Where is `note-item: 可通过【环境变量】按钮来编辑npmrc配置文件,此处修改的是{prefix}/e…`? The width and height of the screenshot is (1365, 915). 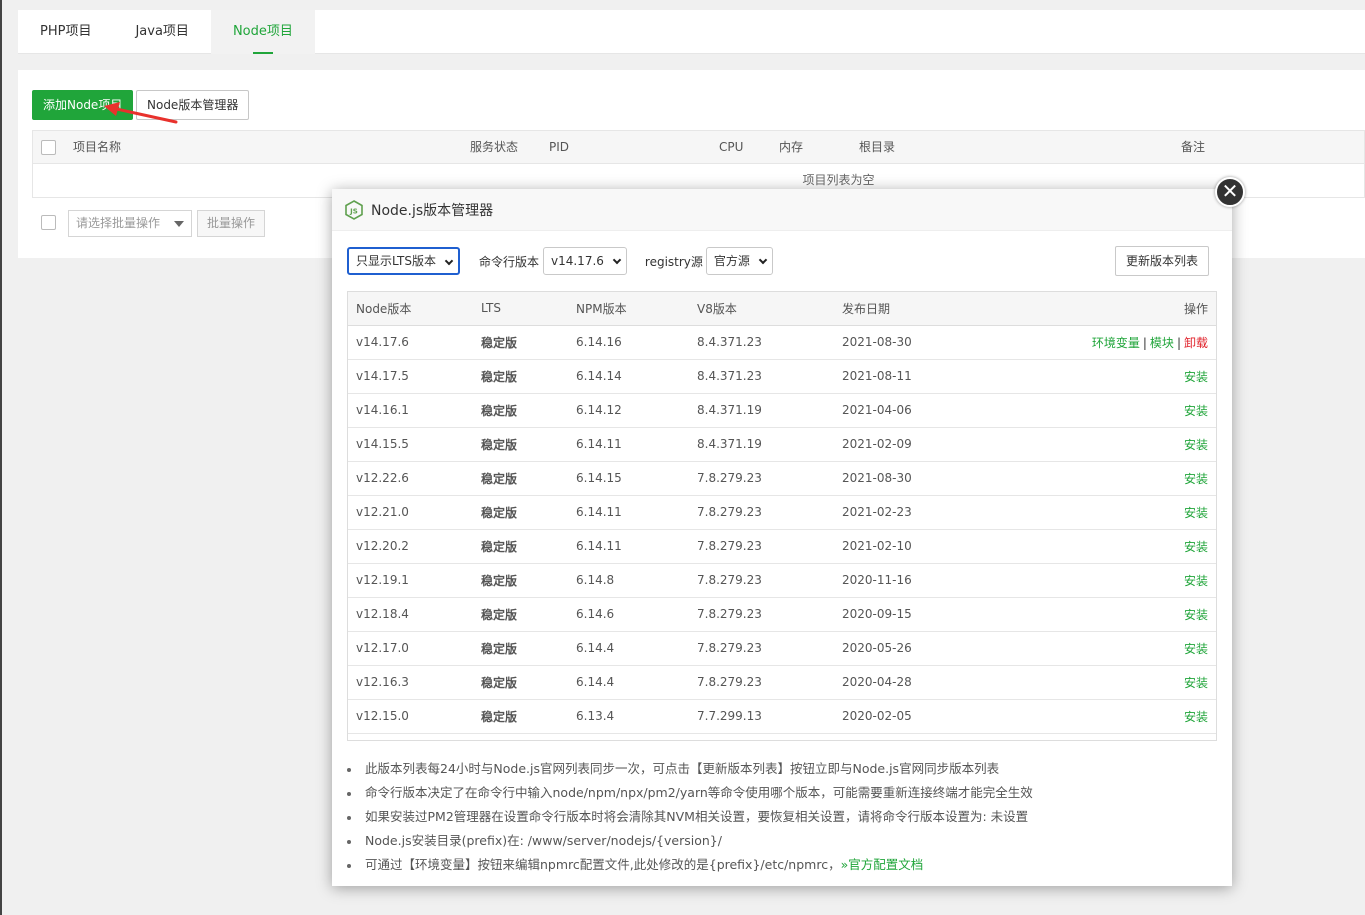 note-item: 可通过【环境变量】按钮来编辑npmrc配置文件,此处修改的是{prefix}/e… is located at coordinates (782, 865).